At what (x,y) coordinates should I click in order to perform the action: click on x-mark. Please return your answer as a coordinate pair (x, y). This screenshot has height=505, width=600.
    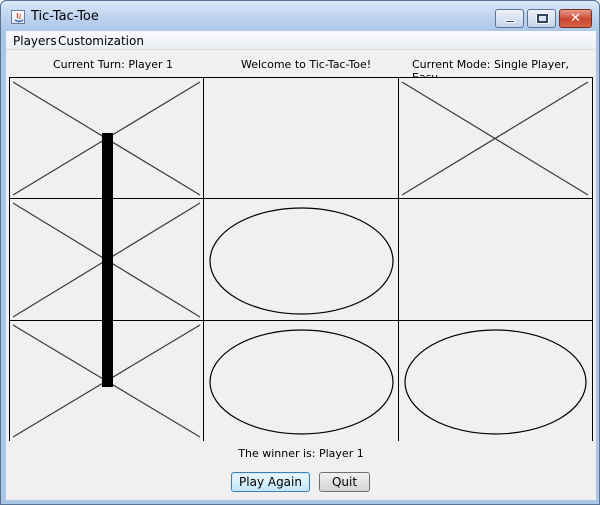
    Looking at the image, I should click on (495, 138).